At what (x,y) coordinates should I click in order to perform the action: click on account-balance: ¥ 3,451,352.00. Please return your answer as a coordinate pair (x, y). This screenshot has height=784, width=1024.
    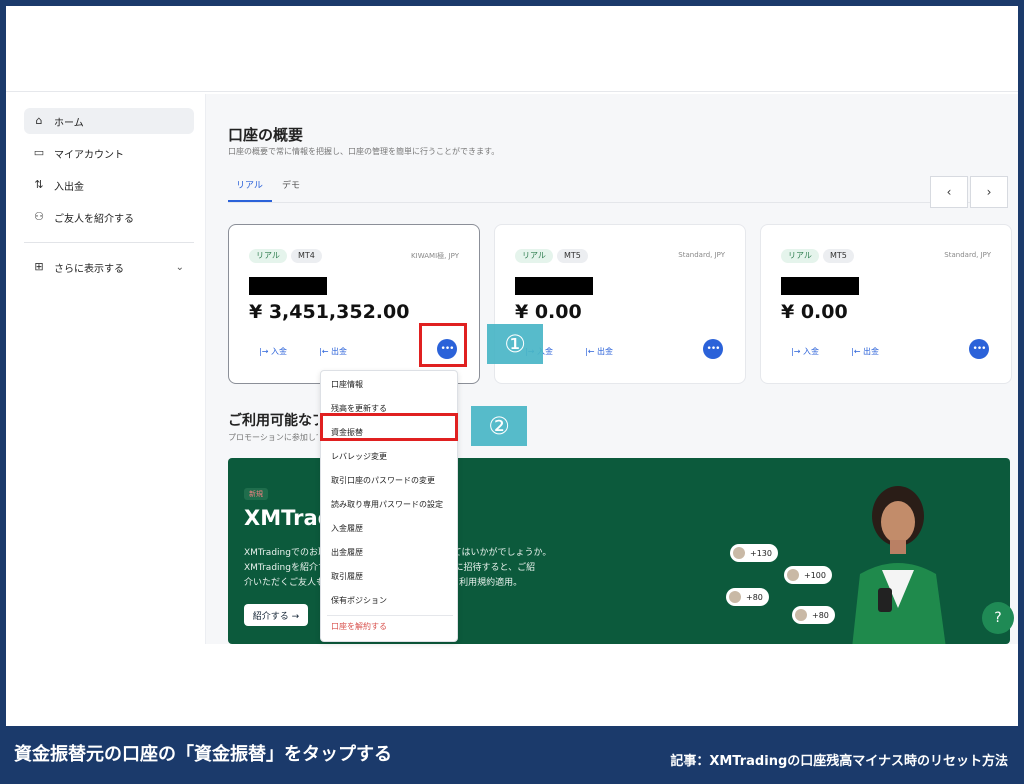
    Looking at the image, I should click on (329, 312).